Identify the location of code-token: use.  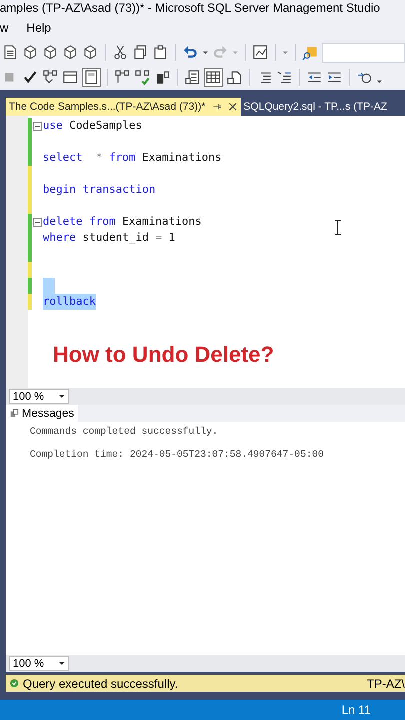
(53, 126).